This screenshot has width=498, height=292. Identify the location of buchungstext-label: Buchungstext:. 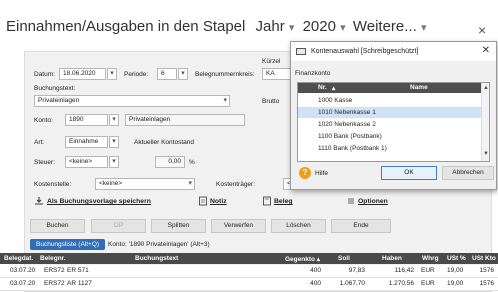
(55, 88).